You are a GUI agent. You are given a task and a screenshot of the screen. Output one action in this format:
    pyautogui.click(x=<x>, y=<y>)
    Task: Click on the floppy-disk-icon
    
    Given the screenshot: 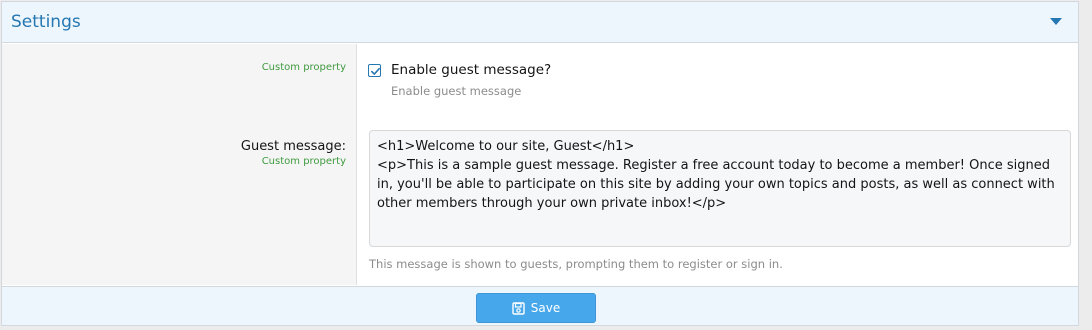 What is the action you would take?
    pyautogui.click(x=518, y=308)
    